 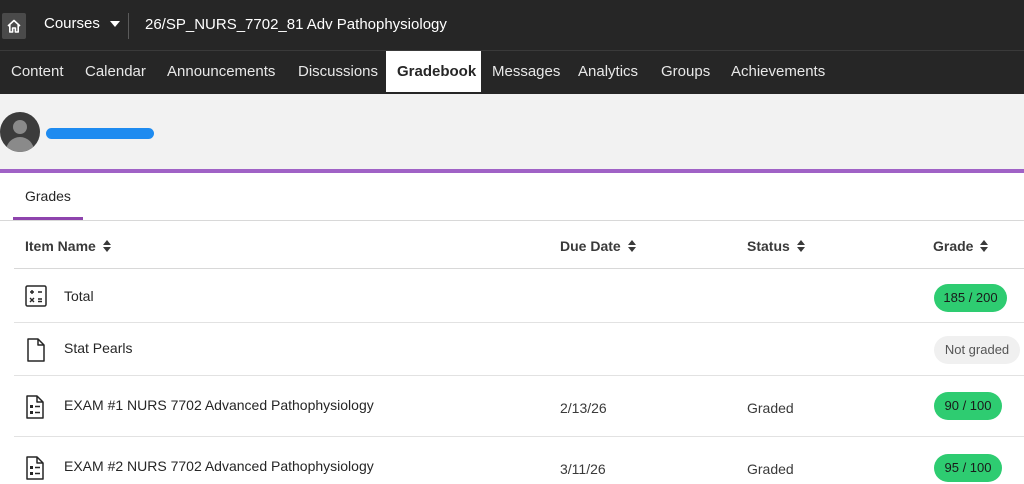 What do you see at coordinates (100, 133) in the screenshot?
I see `redacted-student-name` at bounding box center [100, 133].